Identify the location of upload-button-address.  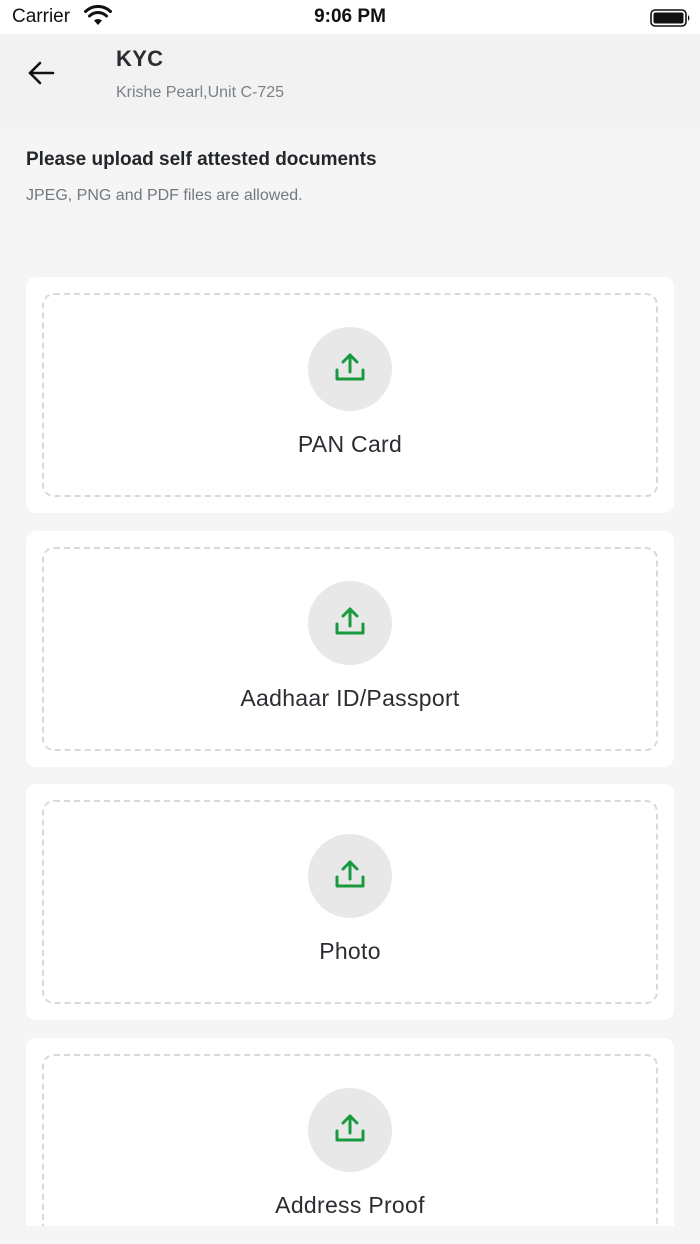
(350, 1130).